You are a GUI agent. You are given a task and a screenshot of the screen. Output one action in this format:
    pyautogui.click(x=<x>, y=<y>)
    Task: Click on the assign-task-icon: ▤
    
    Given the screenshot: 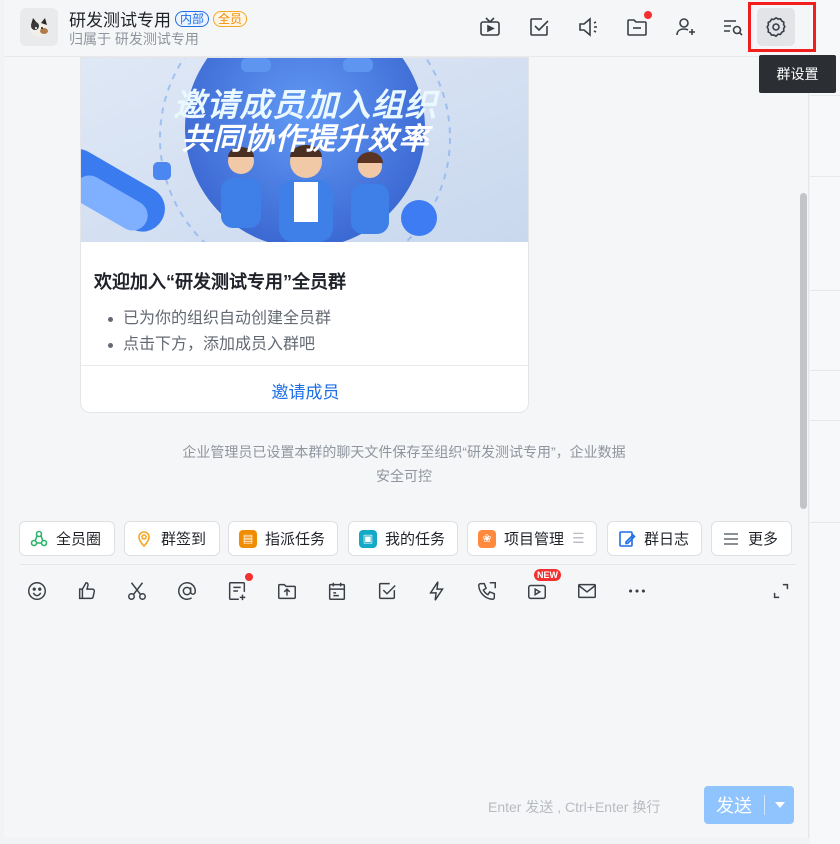 What is the action you would take?
    pyautogui.click(x=248, y=538)
    